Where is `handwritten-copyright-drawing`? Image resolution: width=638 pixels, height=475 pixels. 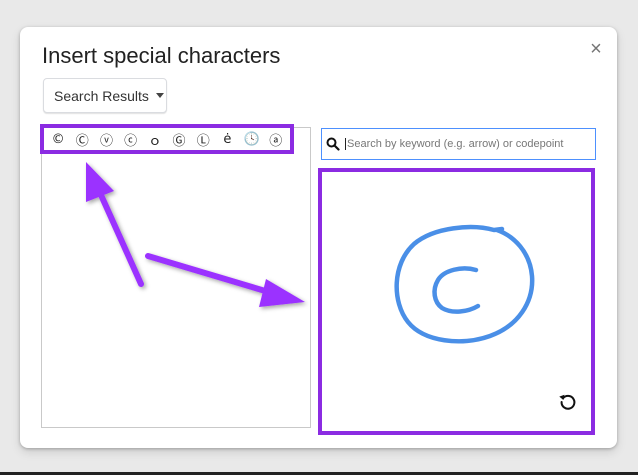
handwritten-copyright-drawing is located at coordinates (464, 284).